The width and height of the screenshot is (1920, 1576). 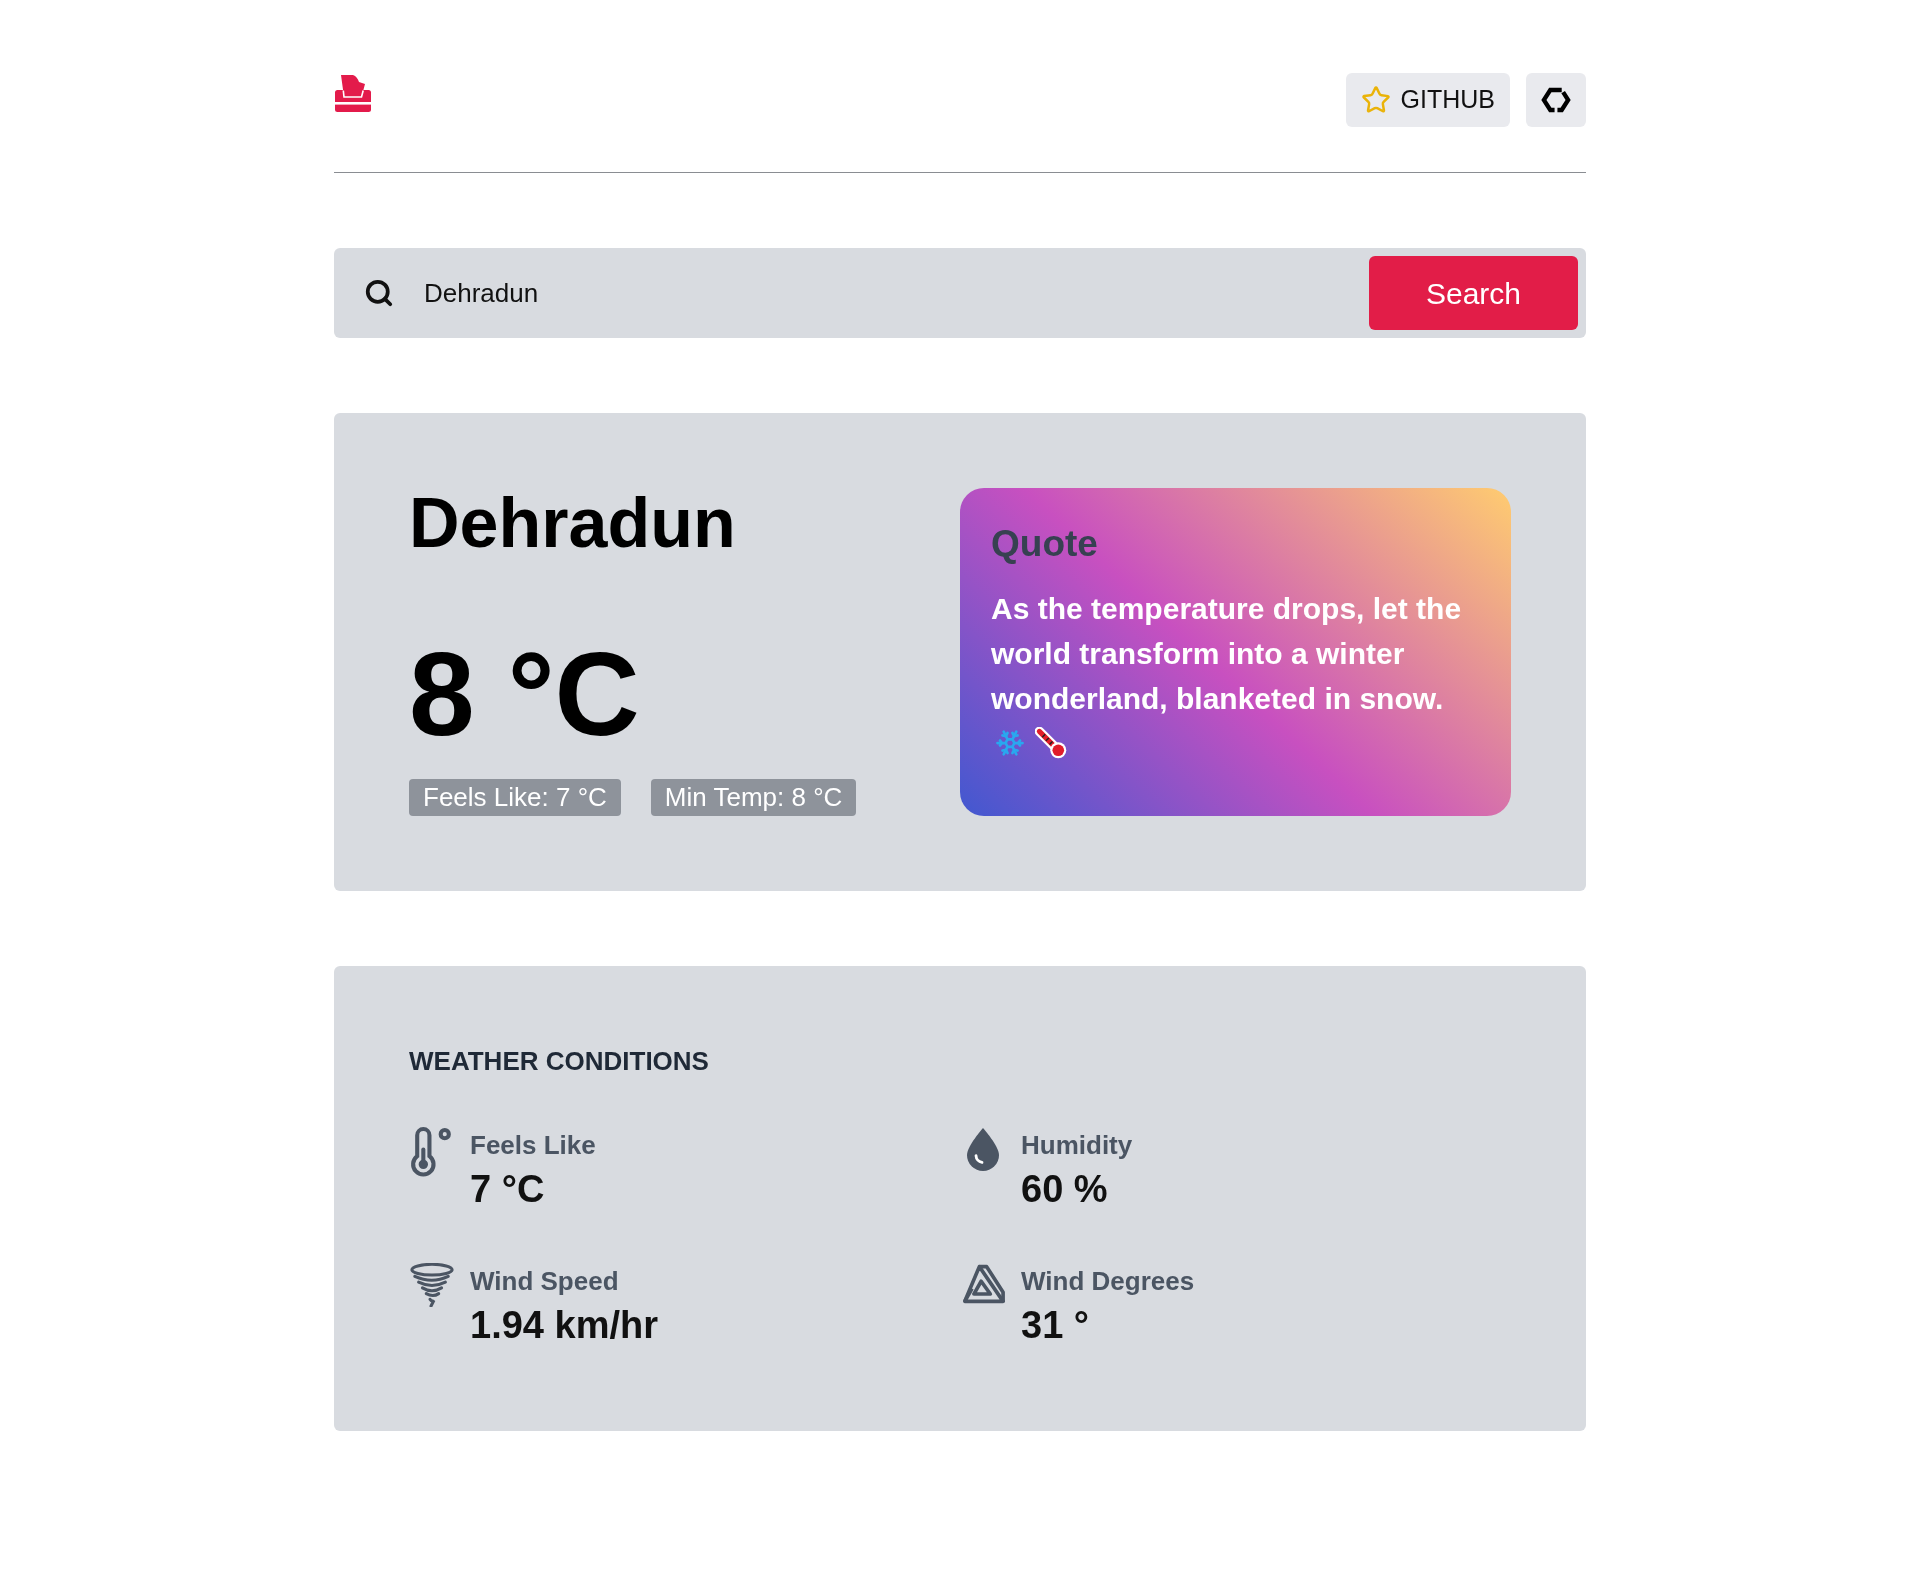 What do you see at coordinates (983, 1284) in the screenshot?
I see `triangle-icon` at bounding box center [983, 1284].